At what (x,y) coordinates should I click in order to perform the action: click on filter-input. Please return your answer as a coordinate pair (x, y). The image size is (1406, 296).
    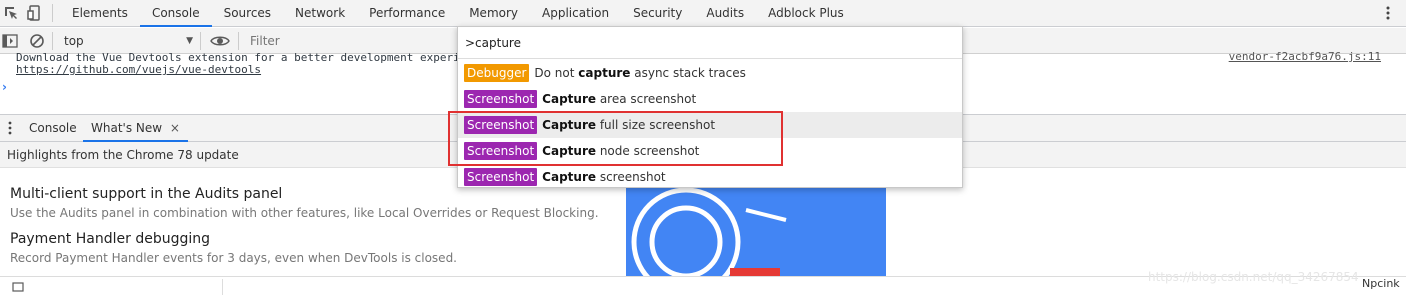
    Looking at the image, I should click on (354, 41).